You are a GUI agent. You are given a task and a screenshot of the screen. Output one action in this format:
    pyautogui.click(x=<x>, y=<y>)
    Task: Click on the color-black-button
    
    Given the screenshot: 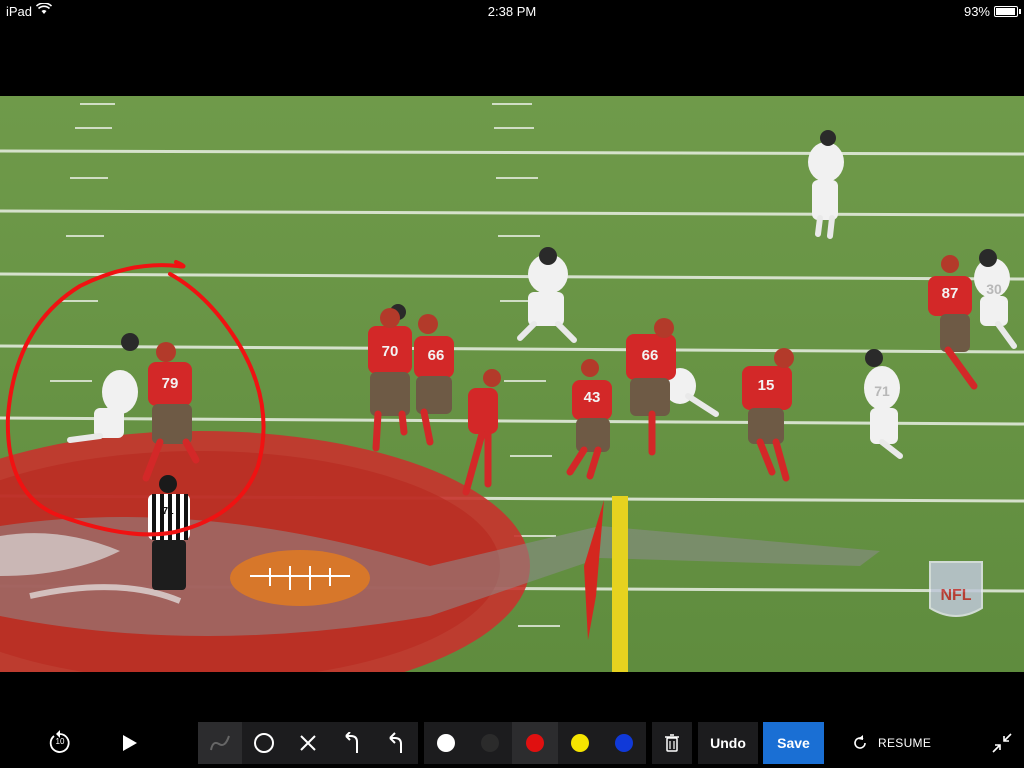 What is the action you would take?
    pyautogui.click(x=490, y=743)
    